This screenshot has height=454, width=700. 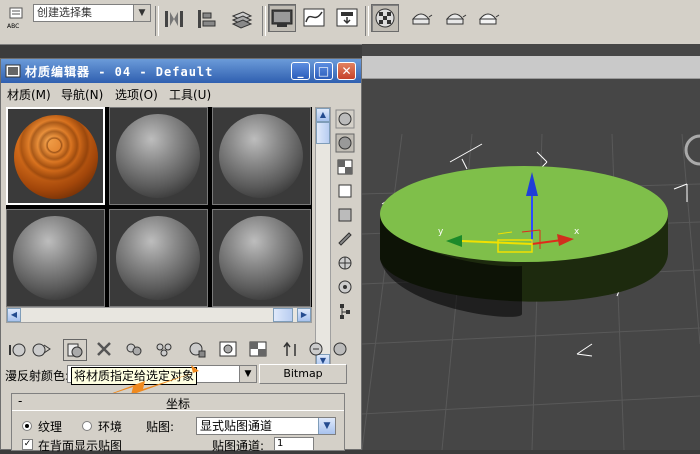 What do you see at coordinates (300, 71) in the screenshot?
I see `minimize-button: _` at bounding box center [300, 71].